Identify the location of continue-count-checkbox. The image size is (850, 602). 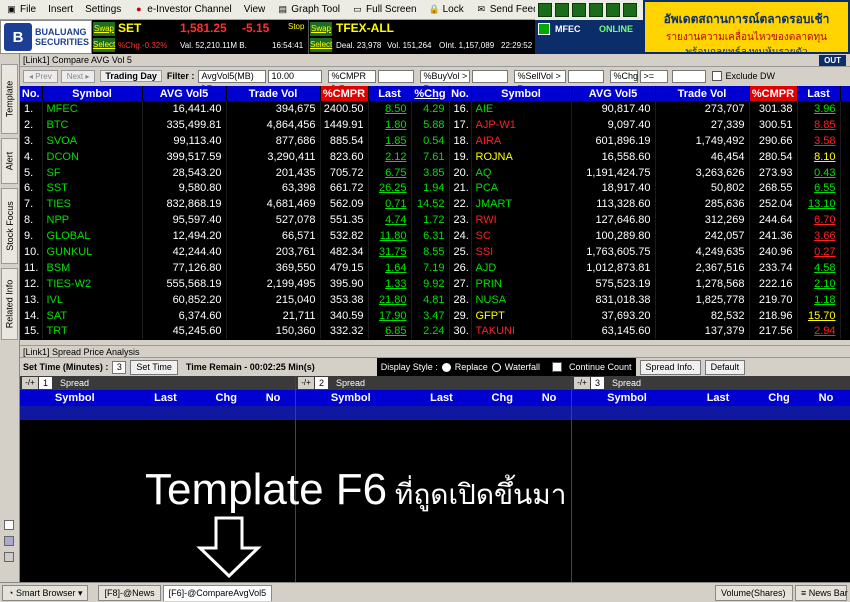
(556, 367).